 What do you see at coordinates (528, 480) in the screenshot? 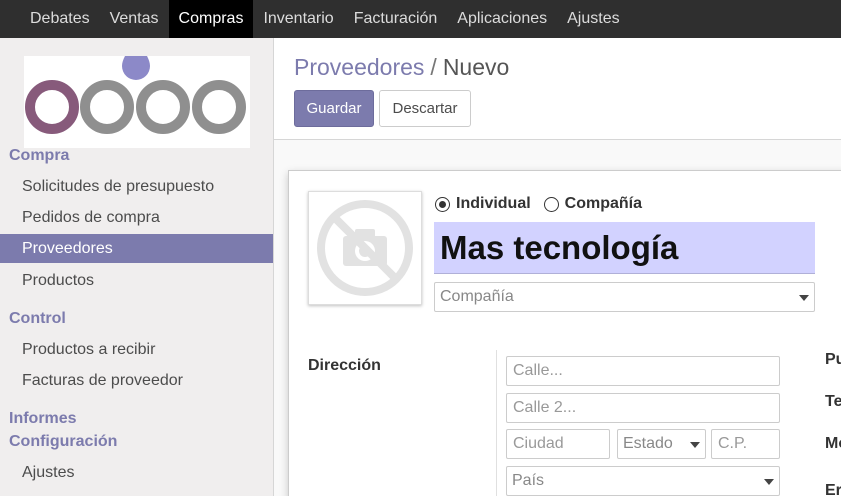
I see `country-placeholder: País` at bounding box center [528, 480].